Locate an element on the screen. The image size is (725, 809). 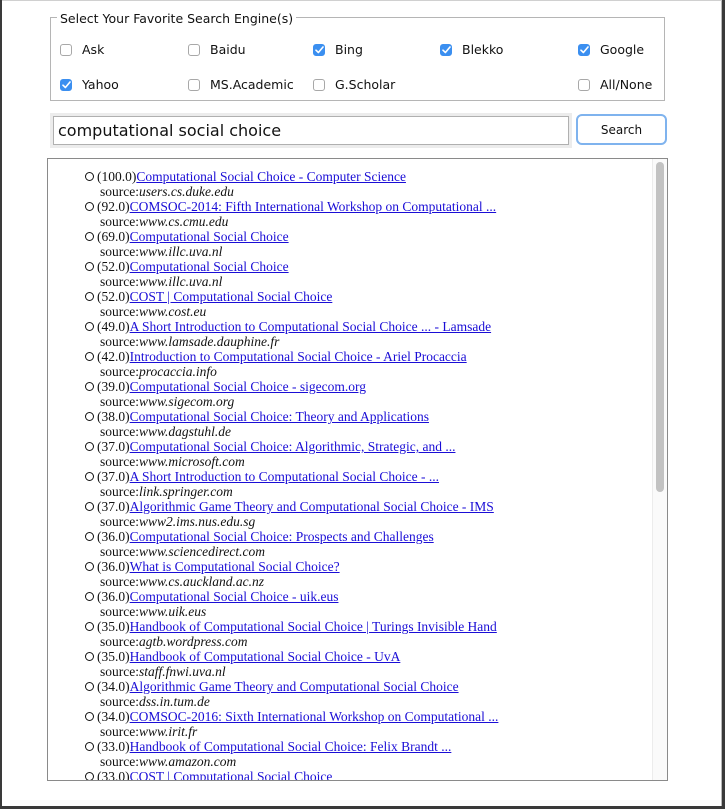
result-source: source:users.cs.duke.edu is located at coordinates (366, 191).